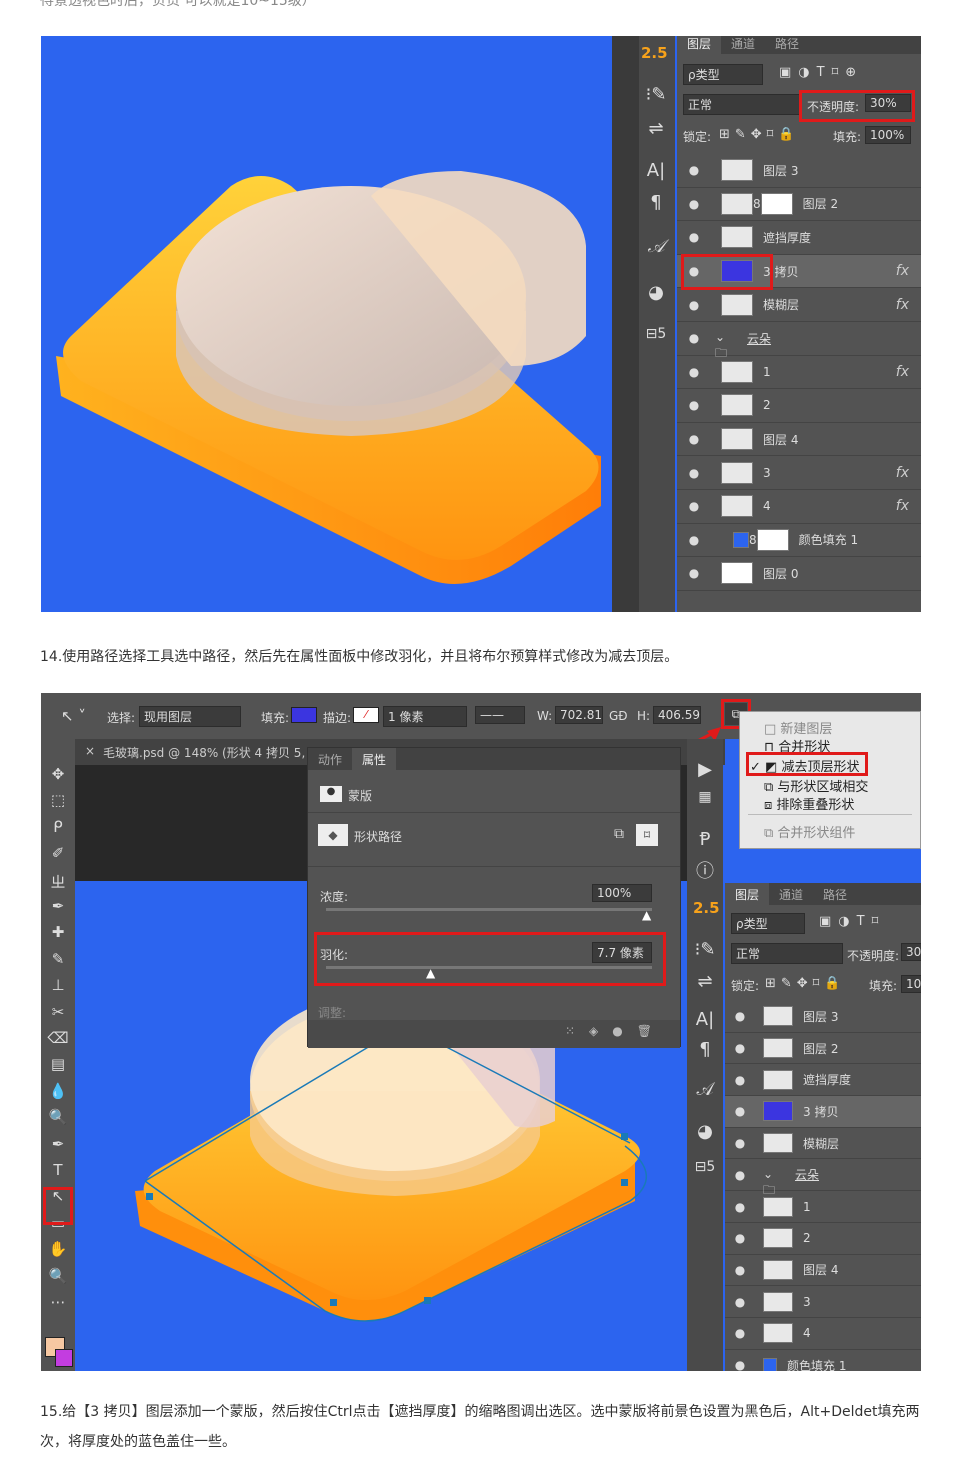 The height and width of the screenshot is (1479, 962). Describe the element at coordinates (823, 1112) in the screenshot. I see `layer-row-2: ● 3 拷贝` at that location.